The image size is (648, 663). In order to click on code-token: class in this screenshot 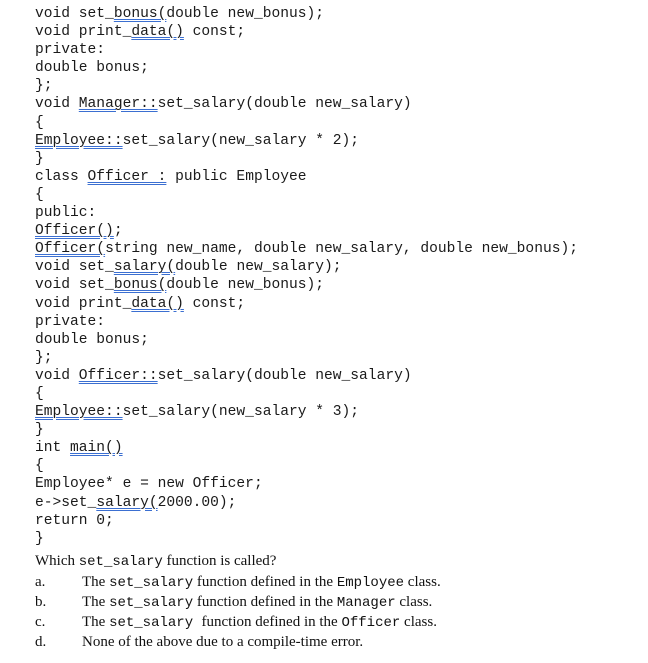, I will do `click(61, 176)`.